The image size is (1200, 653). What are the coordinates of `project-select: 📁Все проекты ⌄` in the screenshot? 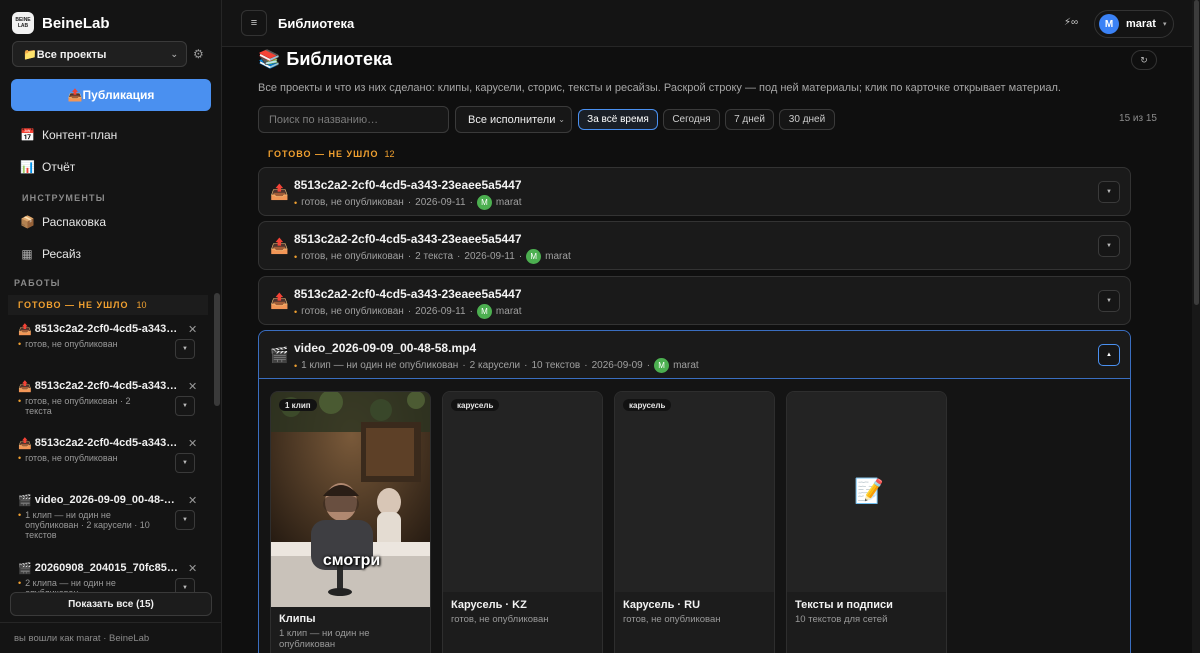 It's located at (99, 54).